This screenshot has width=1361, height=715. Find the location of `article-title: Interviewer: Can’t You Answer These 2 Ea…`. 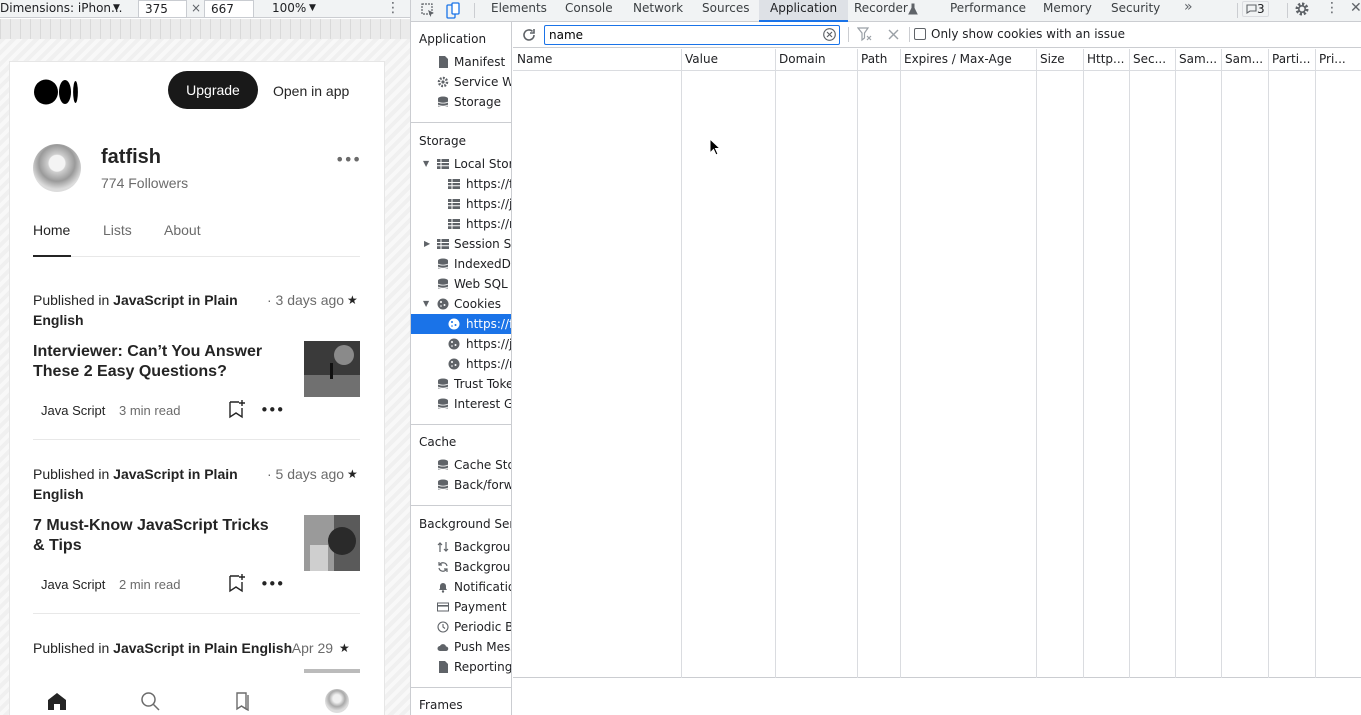

article-title: Interviewer: Can’t You Answer These 2 Ea… is located at coordinates (153, 362).